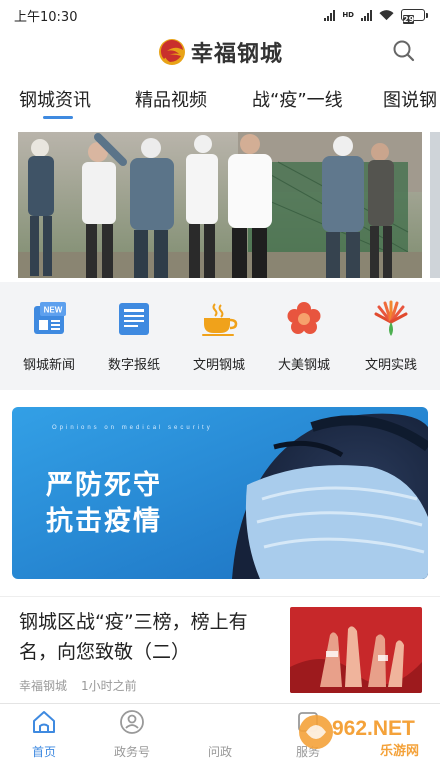 This screenshot has width=440, height=760. What do you see at coordinates (366, 15) in the screenshot?
I see `signal-2-icon` at bounding box center [366, 15].